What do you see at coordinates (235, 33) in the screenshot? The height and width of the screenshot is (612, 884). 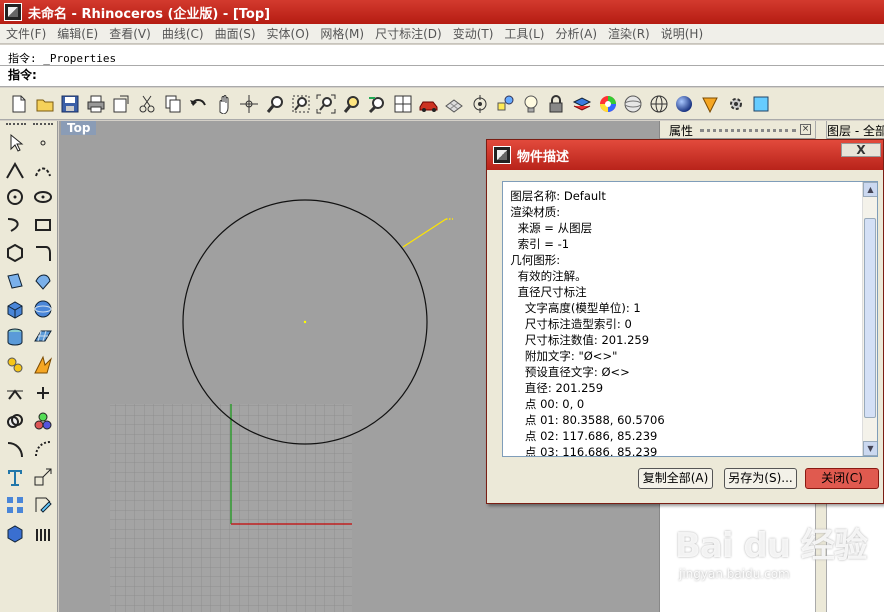 I see `menu-surface: 曲面(S)` at bounding box center [235, 33].